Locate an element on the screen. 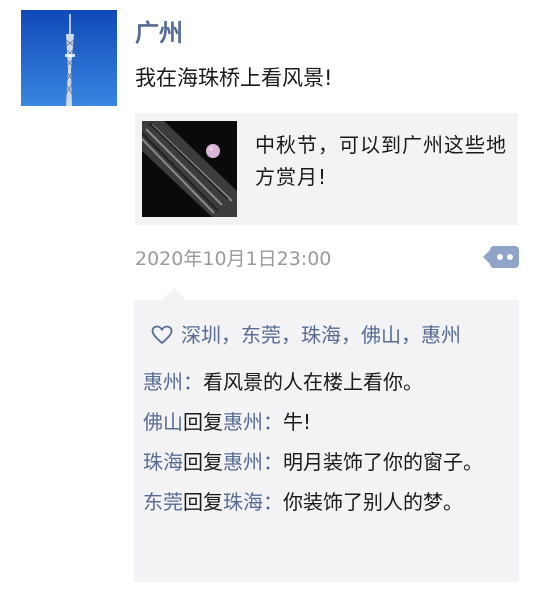 This screenshot has width=539, height=599. moon-over-building-photo is located at coordinates (189, 169).